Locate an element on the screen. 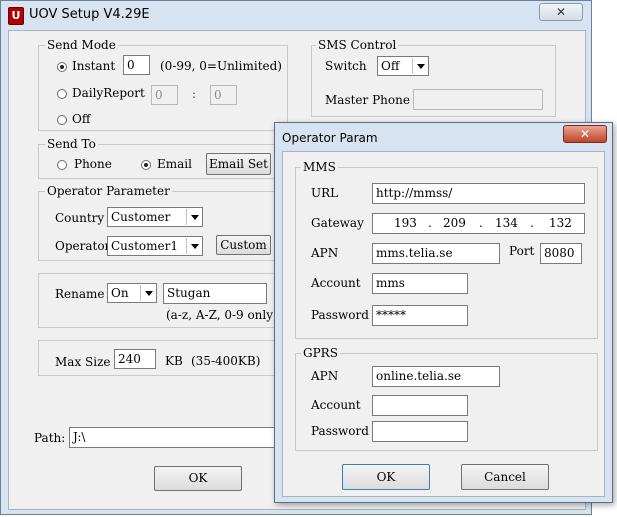  off-label: Off is located at coordinates (81, 119).